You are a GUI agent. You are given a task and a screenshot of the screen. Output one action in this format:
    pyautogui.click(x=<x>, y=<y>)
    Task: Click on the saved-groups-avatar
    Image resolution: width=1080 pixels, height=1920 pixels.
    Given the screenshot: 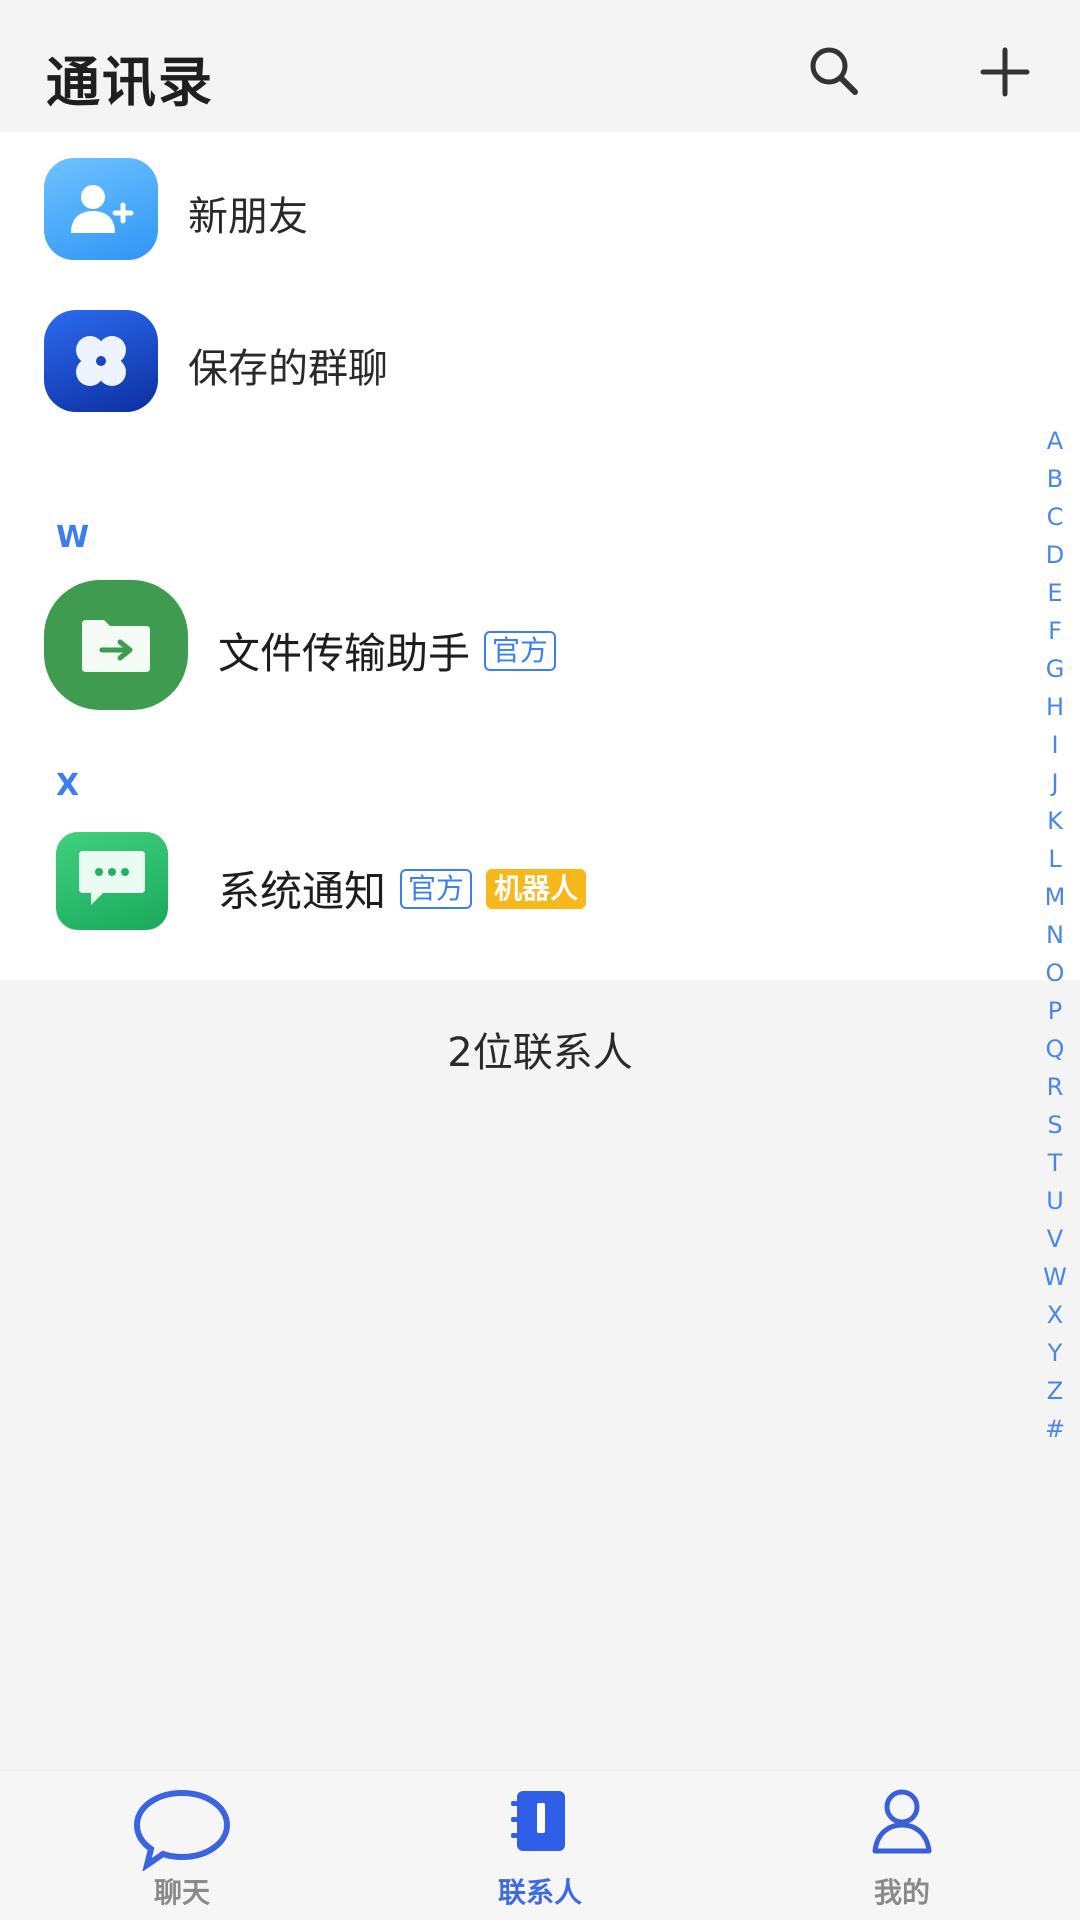 What is the action you would take?
    pyautogui.click(x=101, y=361)
    